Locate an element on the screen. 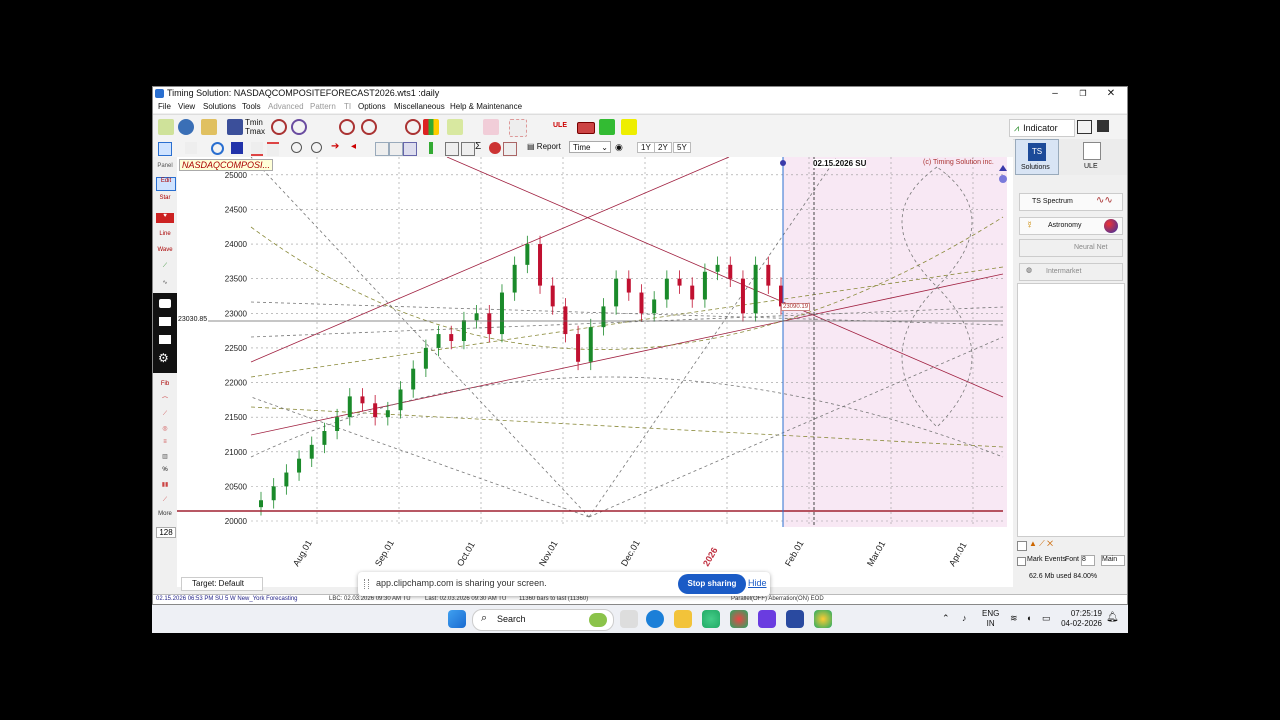 The image size is (1280, 720). panel-checkbox is located at coordinates (1022, 546).